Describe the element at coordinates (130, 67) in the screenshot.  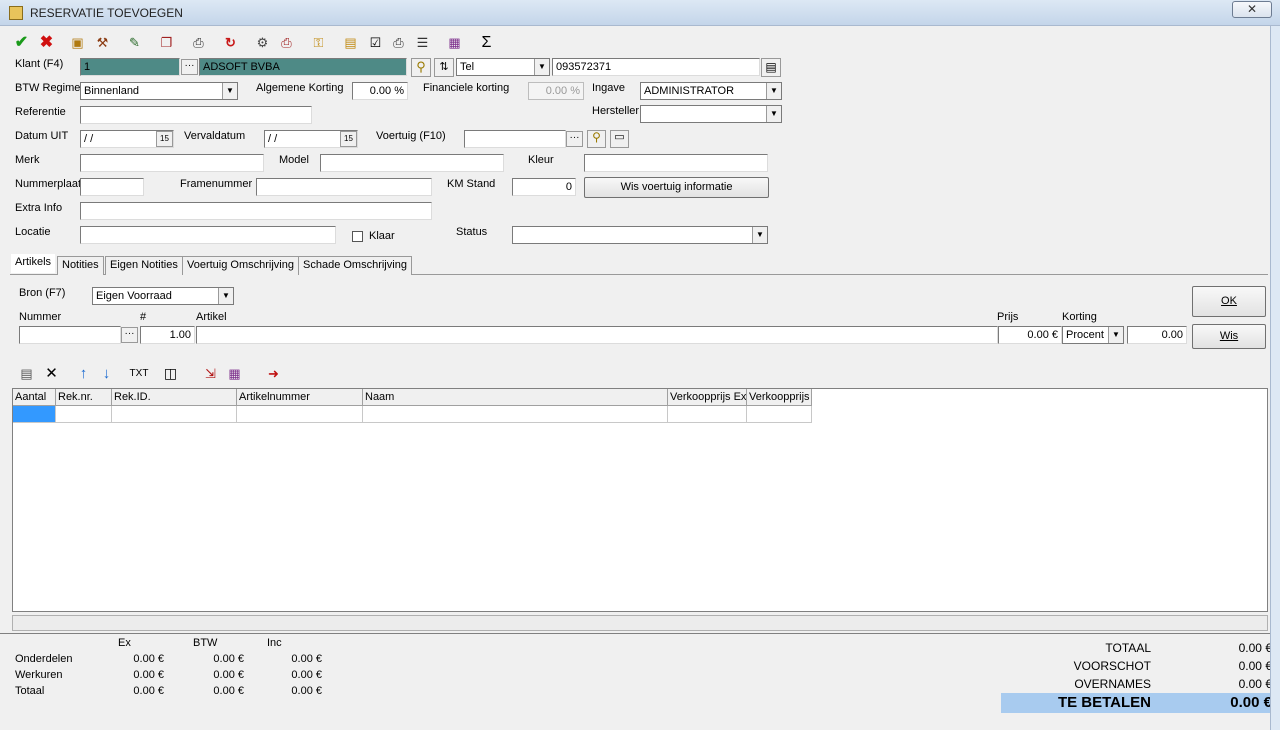
I see `klant-number-input: 1` at that location.